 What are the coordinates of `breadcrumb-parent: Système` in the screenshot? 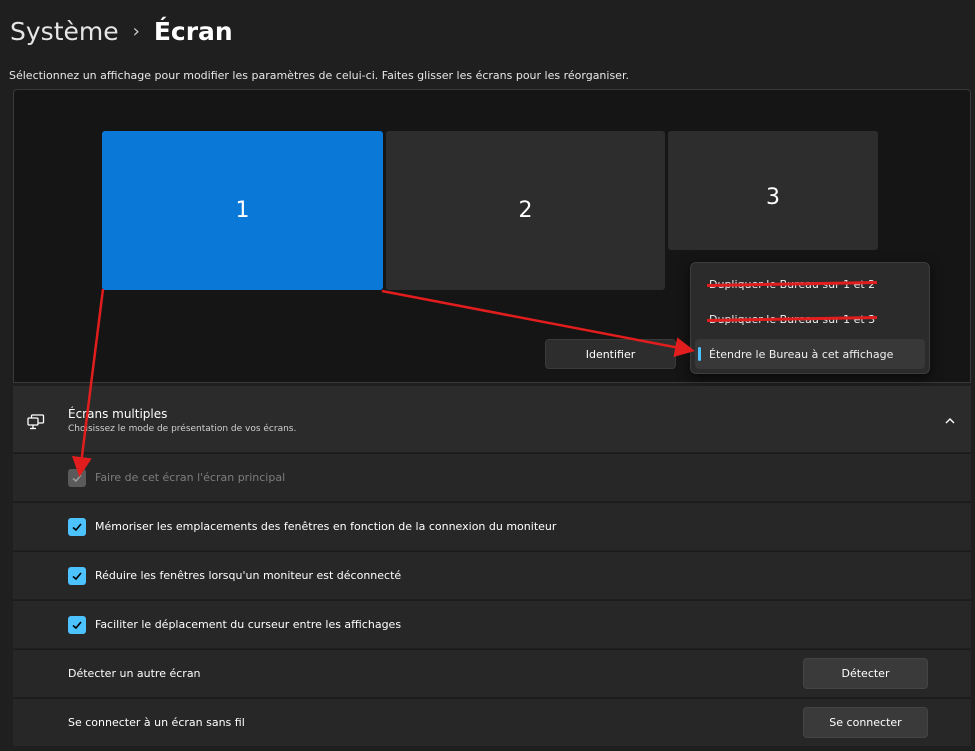 It's located at (64, 32).